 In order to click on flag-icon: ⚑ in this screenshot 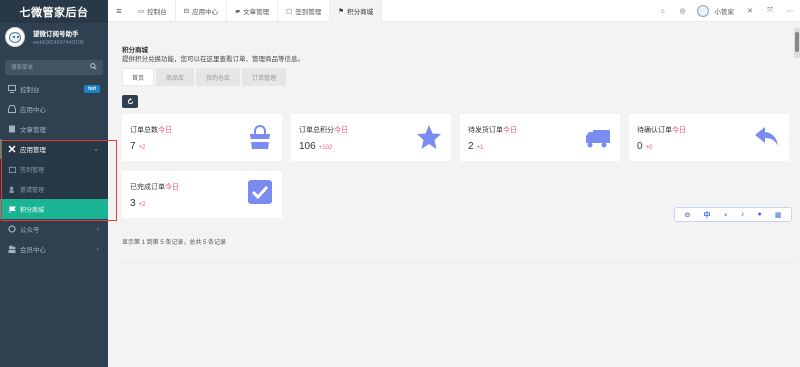, I will do `click(341, 11)`.